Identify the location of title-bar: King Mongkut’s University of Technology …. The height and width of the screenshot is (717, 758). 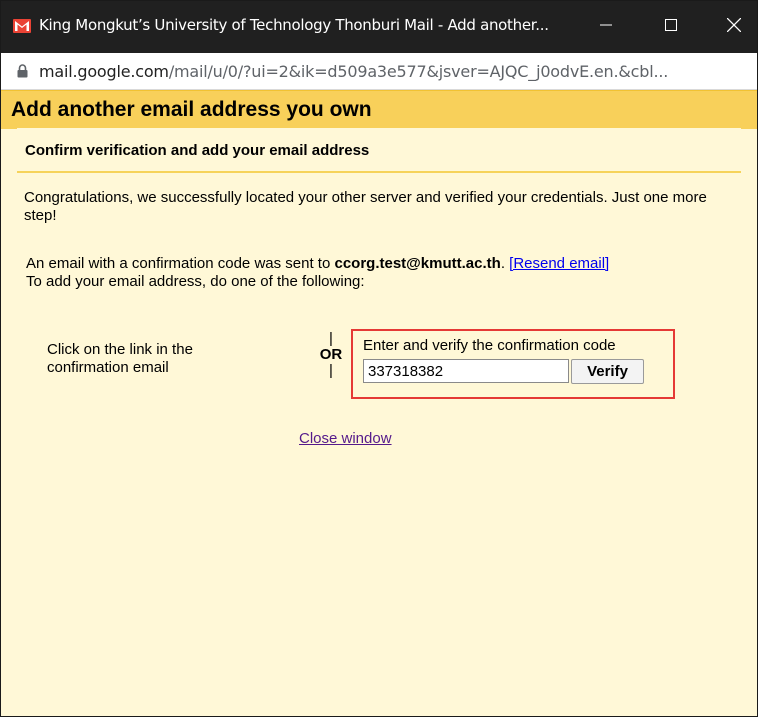
(379, 27).